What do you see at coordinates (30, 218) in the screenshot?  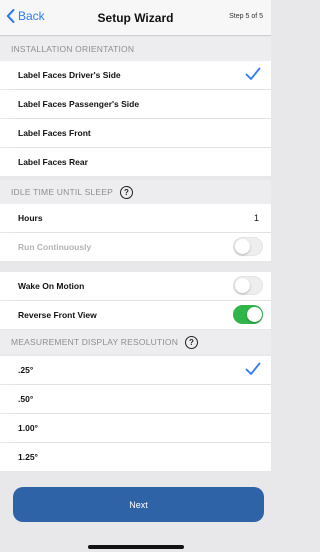 I see `hours-label: Hours` at bounding box center [30, 218].